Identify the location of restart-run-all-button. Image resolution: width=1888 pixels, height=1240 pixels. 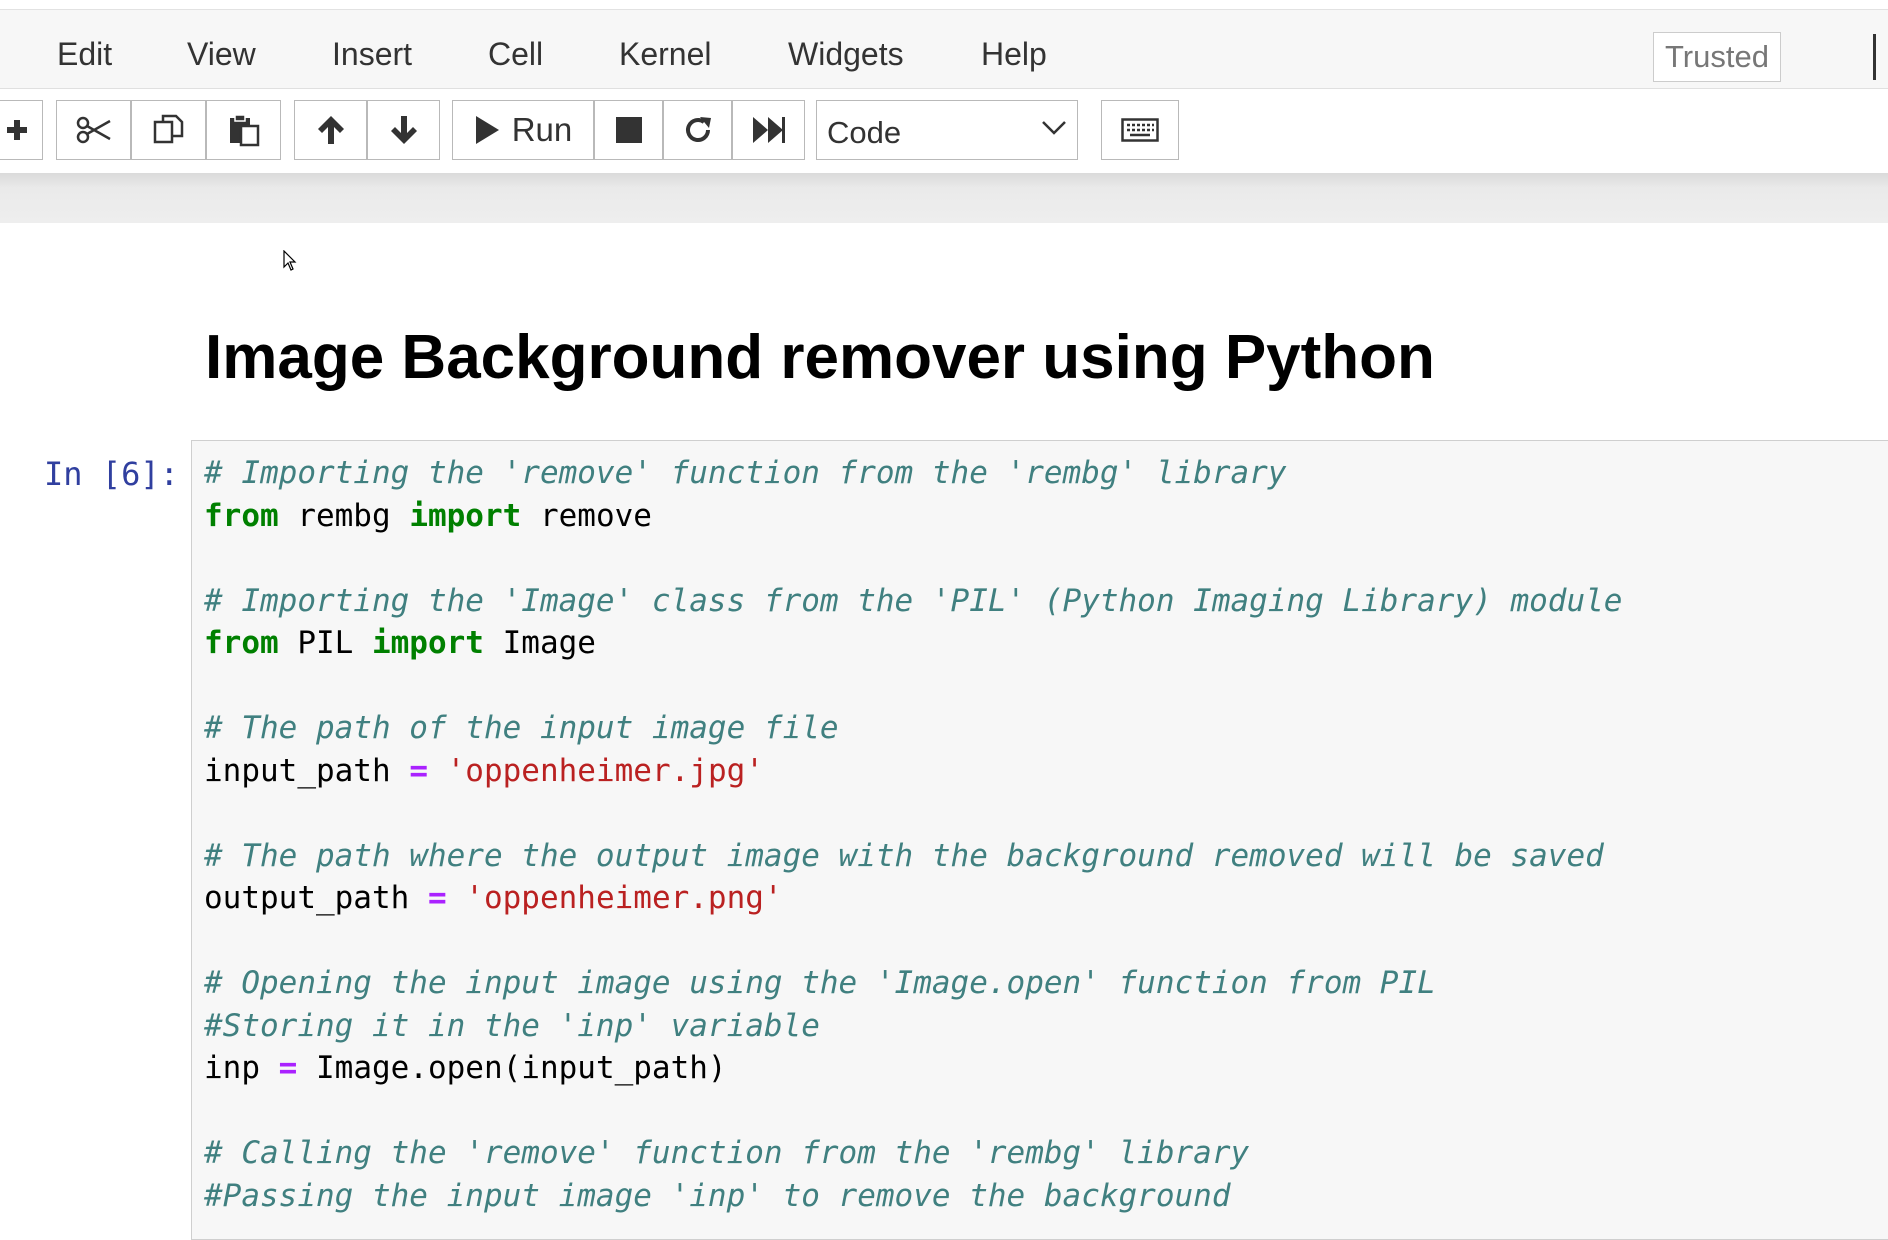
(768, 130).